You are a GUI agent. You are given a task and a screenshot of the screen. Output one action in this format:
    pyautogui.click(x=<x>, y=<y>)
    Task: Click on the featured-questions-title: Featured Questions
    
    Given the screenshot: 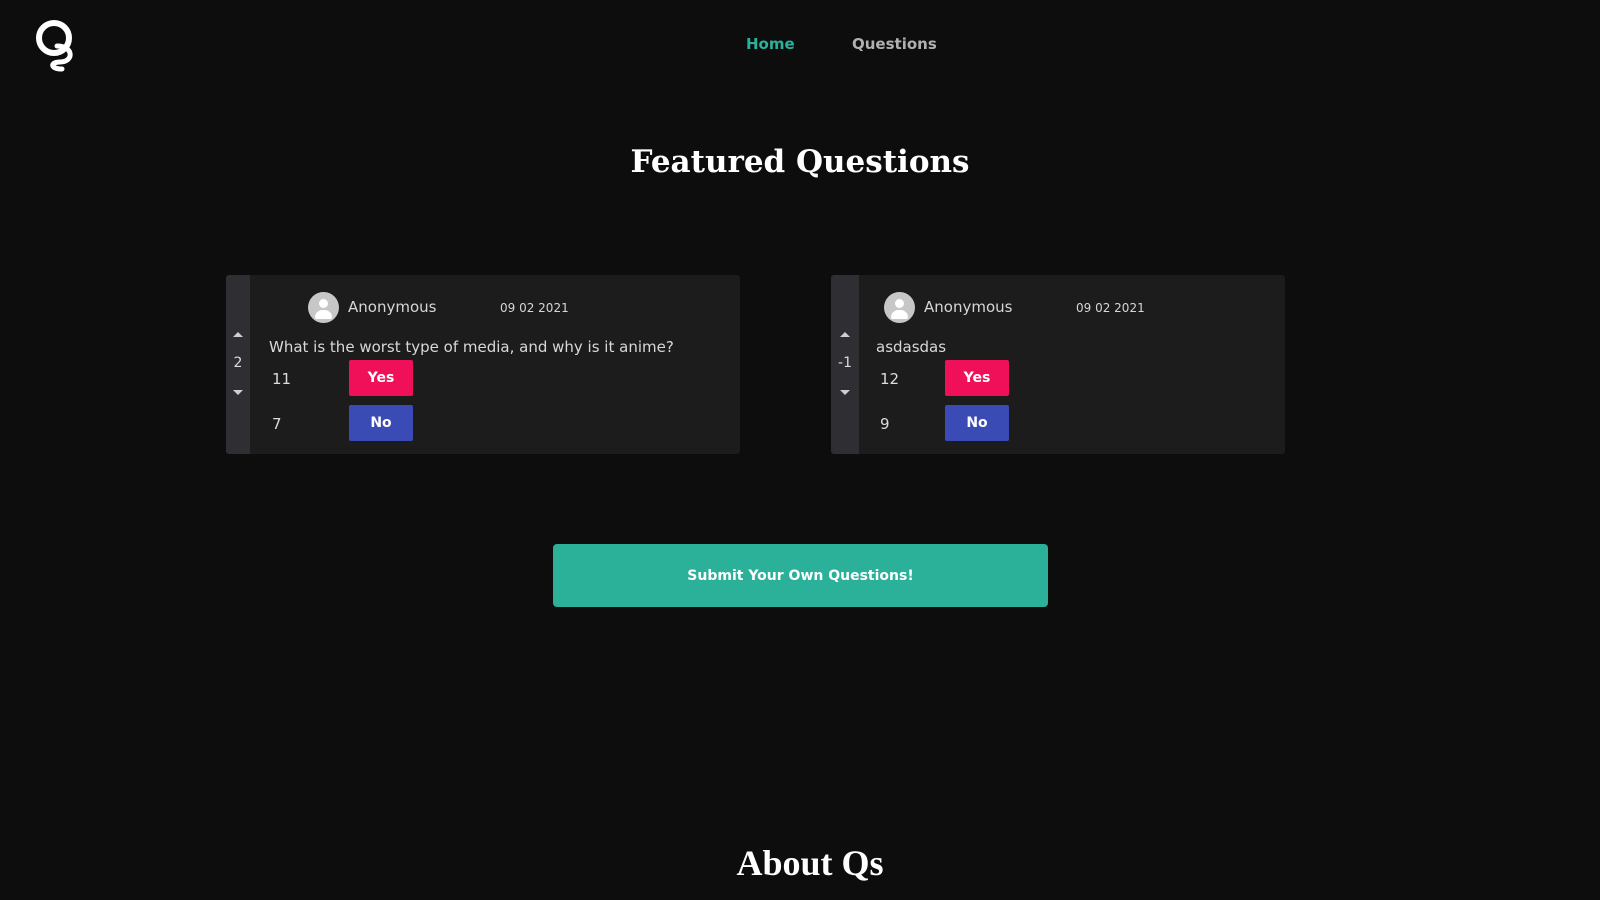 What is the action you would take?
    pyautogui.click(x=800, y=162)
    